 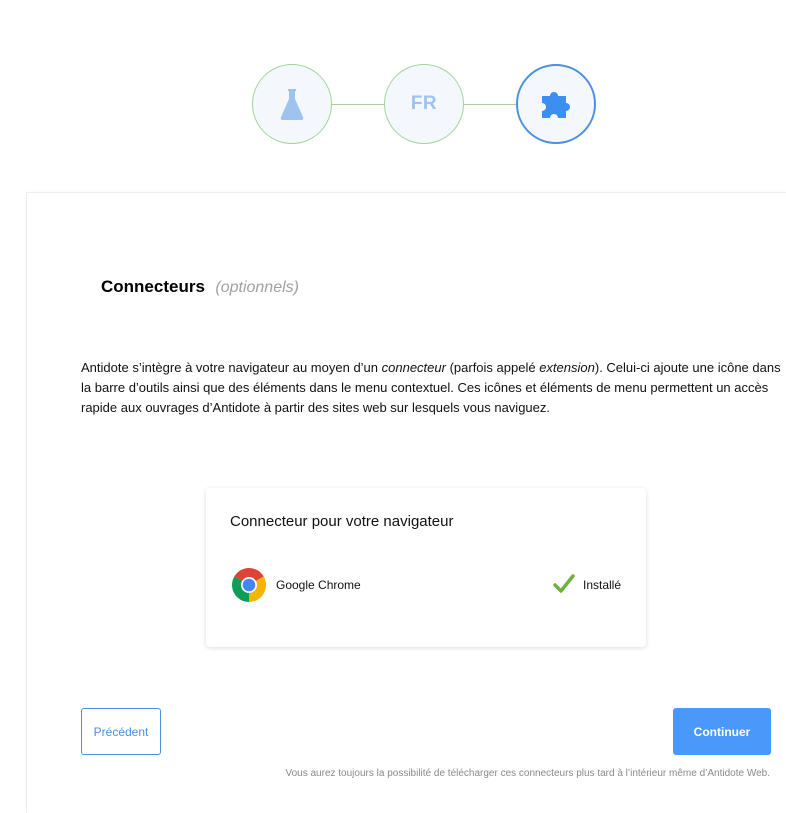 I want to click on section-header: Connecteurs (optionnels), so click(x=200, y=287).